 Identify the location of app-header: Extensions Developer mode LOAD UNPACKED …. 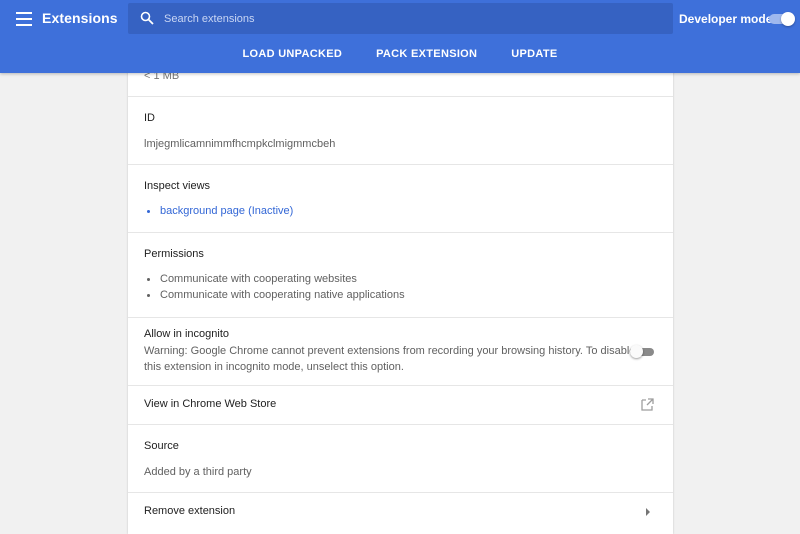
(400, 36).